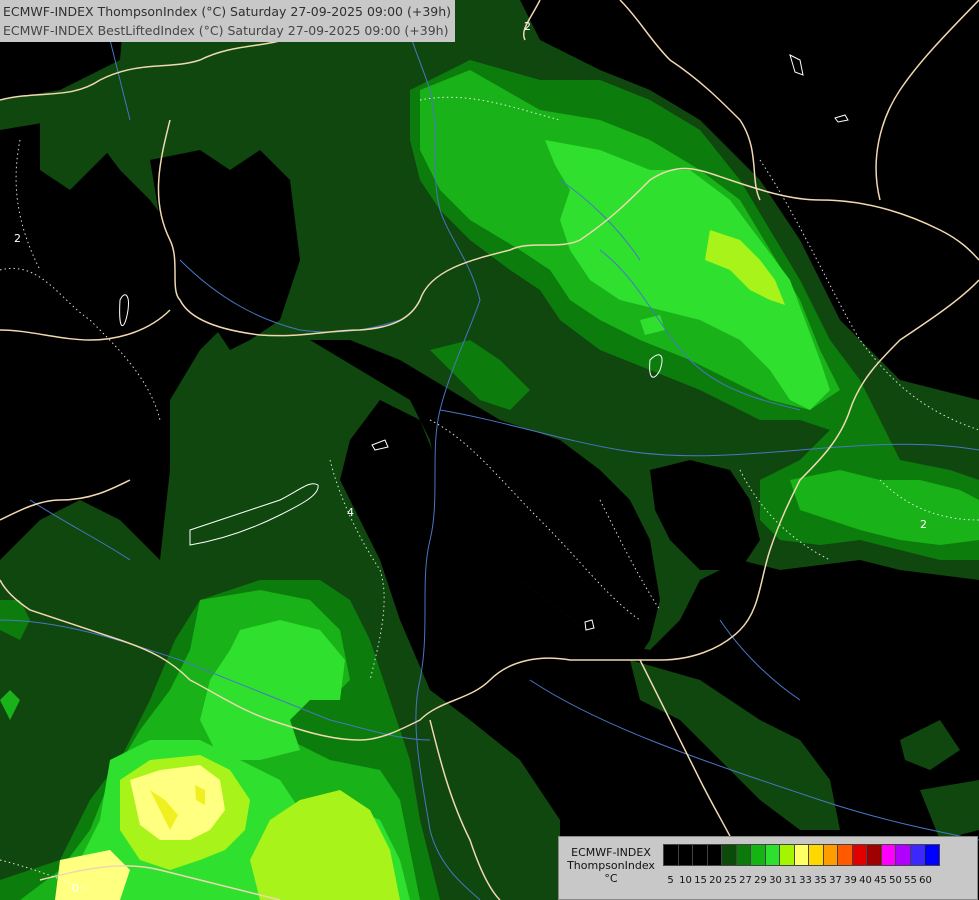  Describe the element at coordinates (835, 880) in the screenshot. I see `legend-tick-label: 37` at that location.